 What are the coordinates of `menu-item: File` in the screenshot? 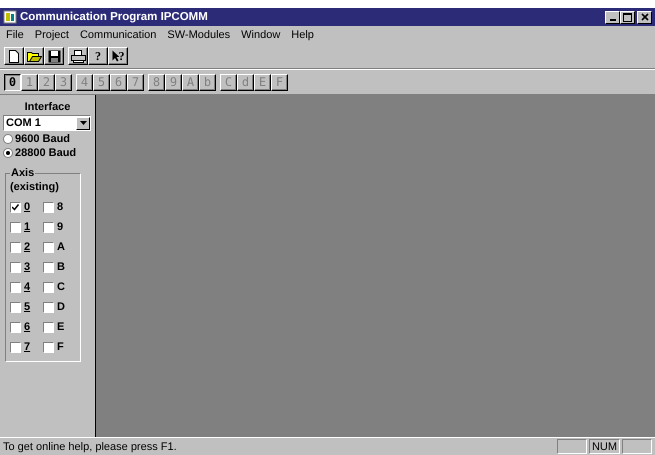 It's located at (15, 35).